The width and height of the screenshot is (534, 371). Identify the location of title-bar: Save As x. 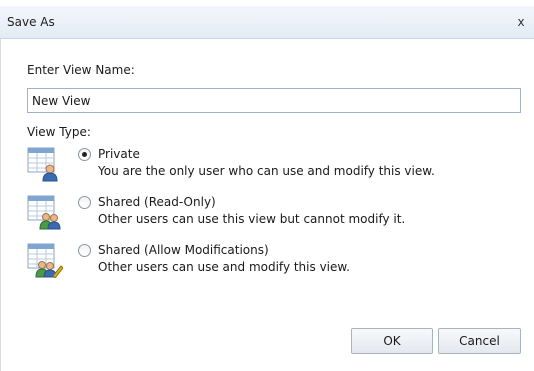
(267, 22).